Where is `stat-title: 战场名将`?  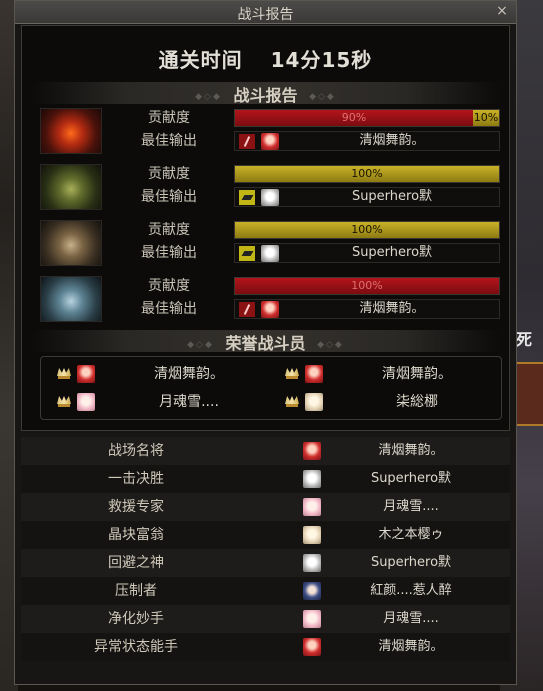
stat-title: 战场名将 is located at coordinates (136, 451).